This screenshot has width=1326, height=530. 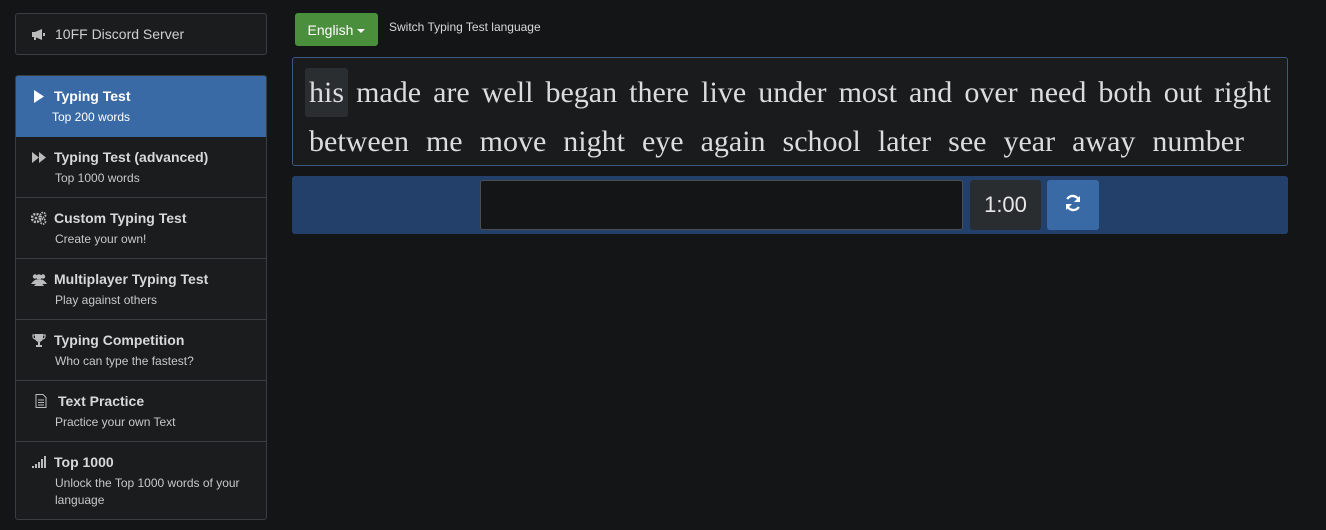 I want to click on sidebar-item-typing-test: Typing Test Top 200 words, so click(x=141, y=106).